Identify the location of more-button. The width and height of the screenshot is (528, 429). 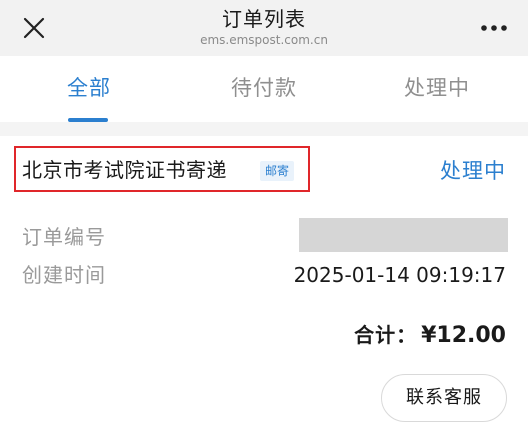
(494, 28).